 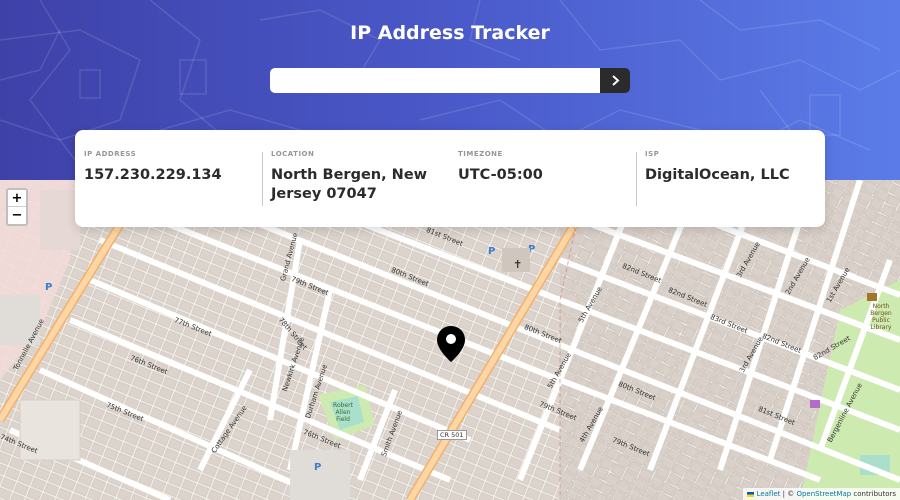 What do you see at coordinates (289, 257) in the screenshot?
I see `street-label: Grand Avenue` at bounding box center [289, 257].